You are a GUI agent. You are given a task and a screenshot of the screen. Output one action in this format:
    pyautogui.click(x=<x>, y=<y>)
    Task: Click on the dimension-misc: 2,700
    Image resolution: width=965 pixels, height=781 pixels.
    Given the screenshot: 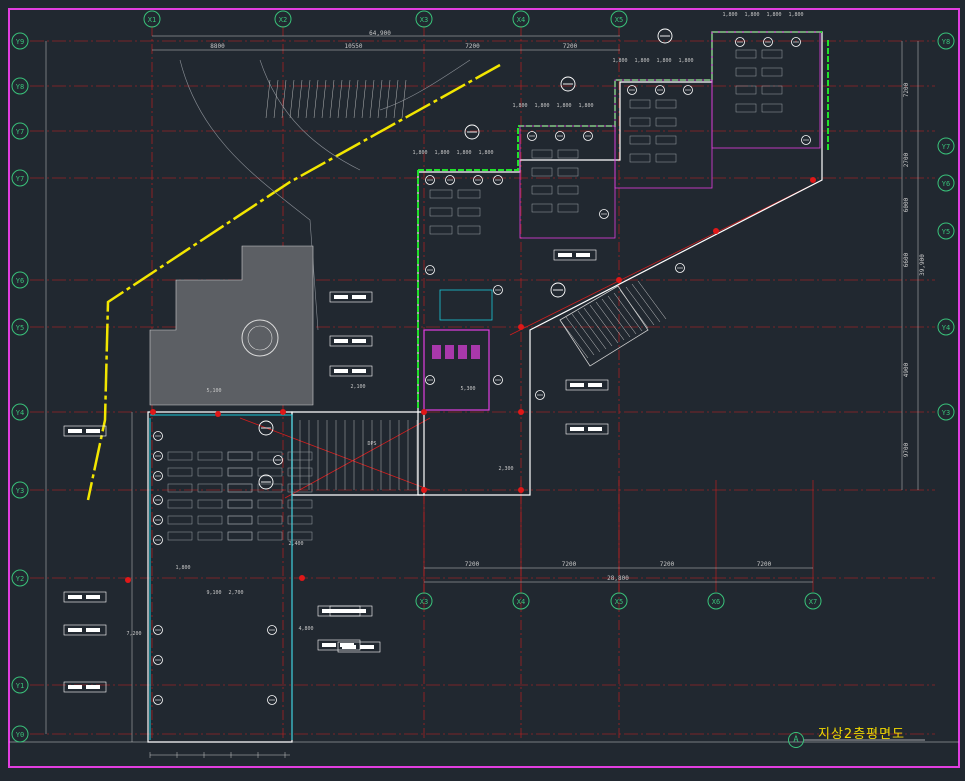 What is the action you would take?
    pyautogui.click(x=235, y=593)
    